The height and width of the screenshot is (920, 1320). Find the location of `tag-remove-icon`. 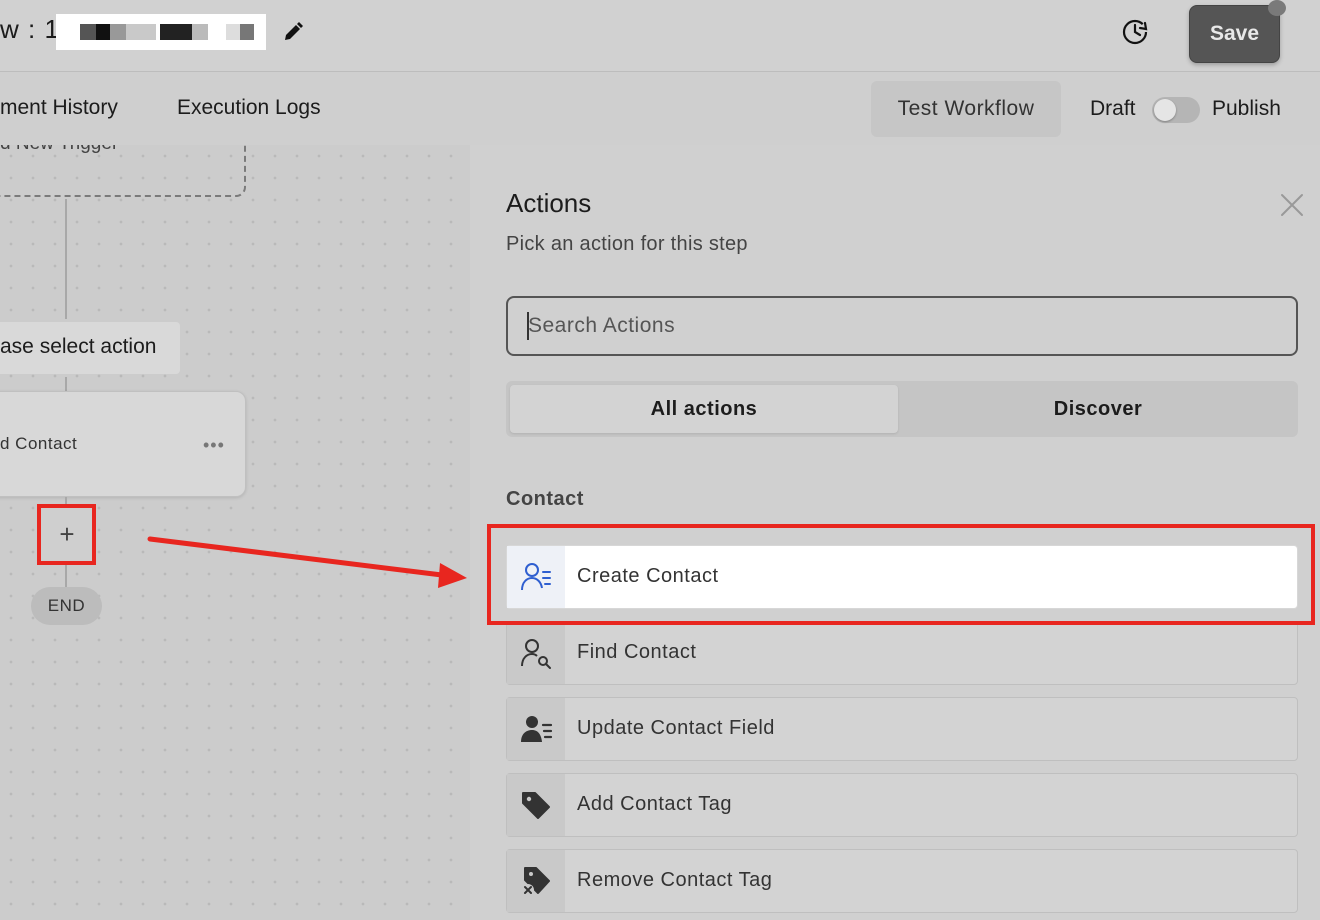

tag-remove-icon is located at coordinates (536, 881).